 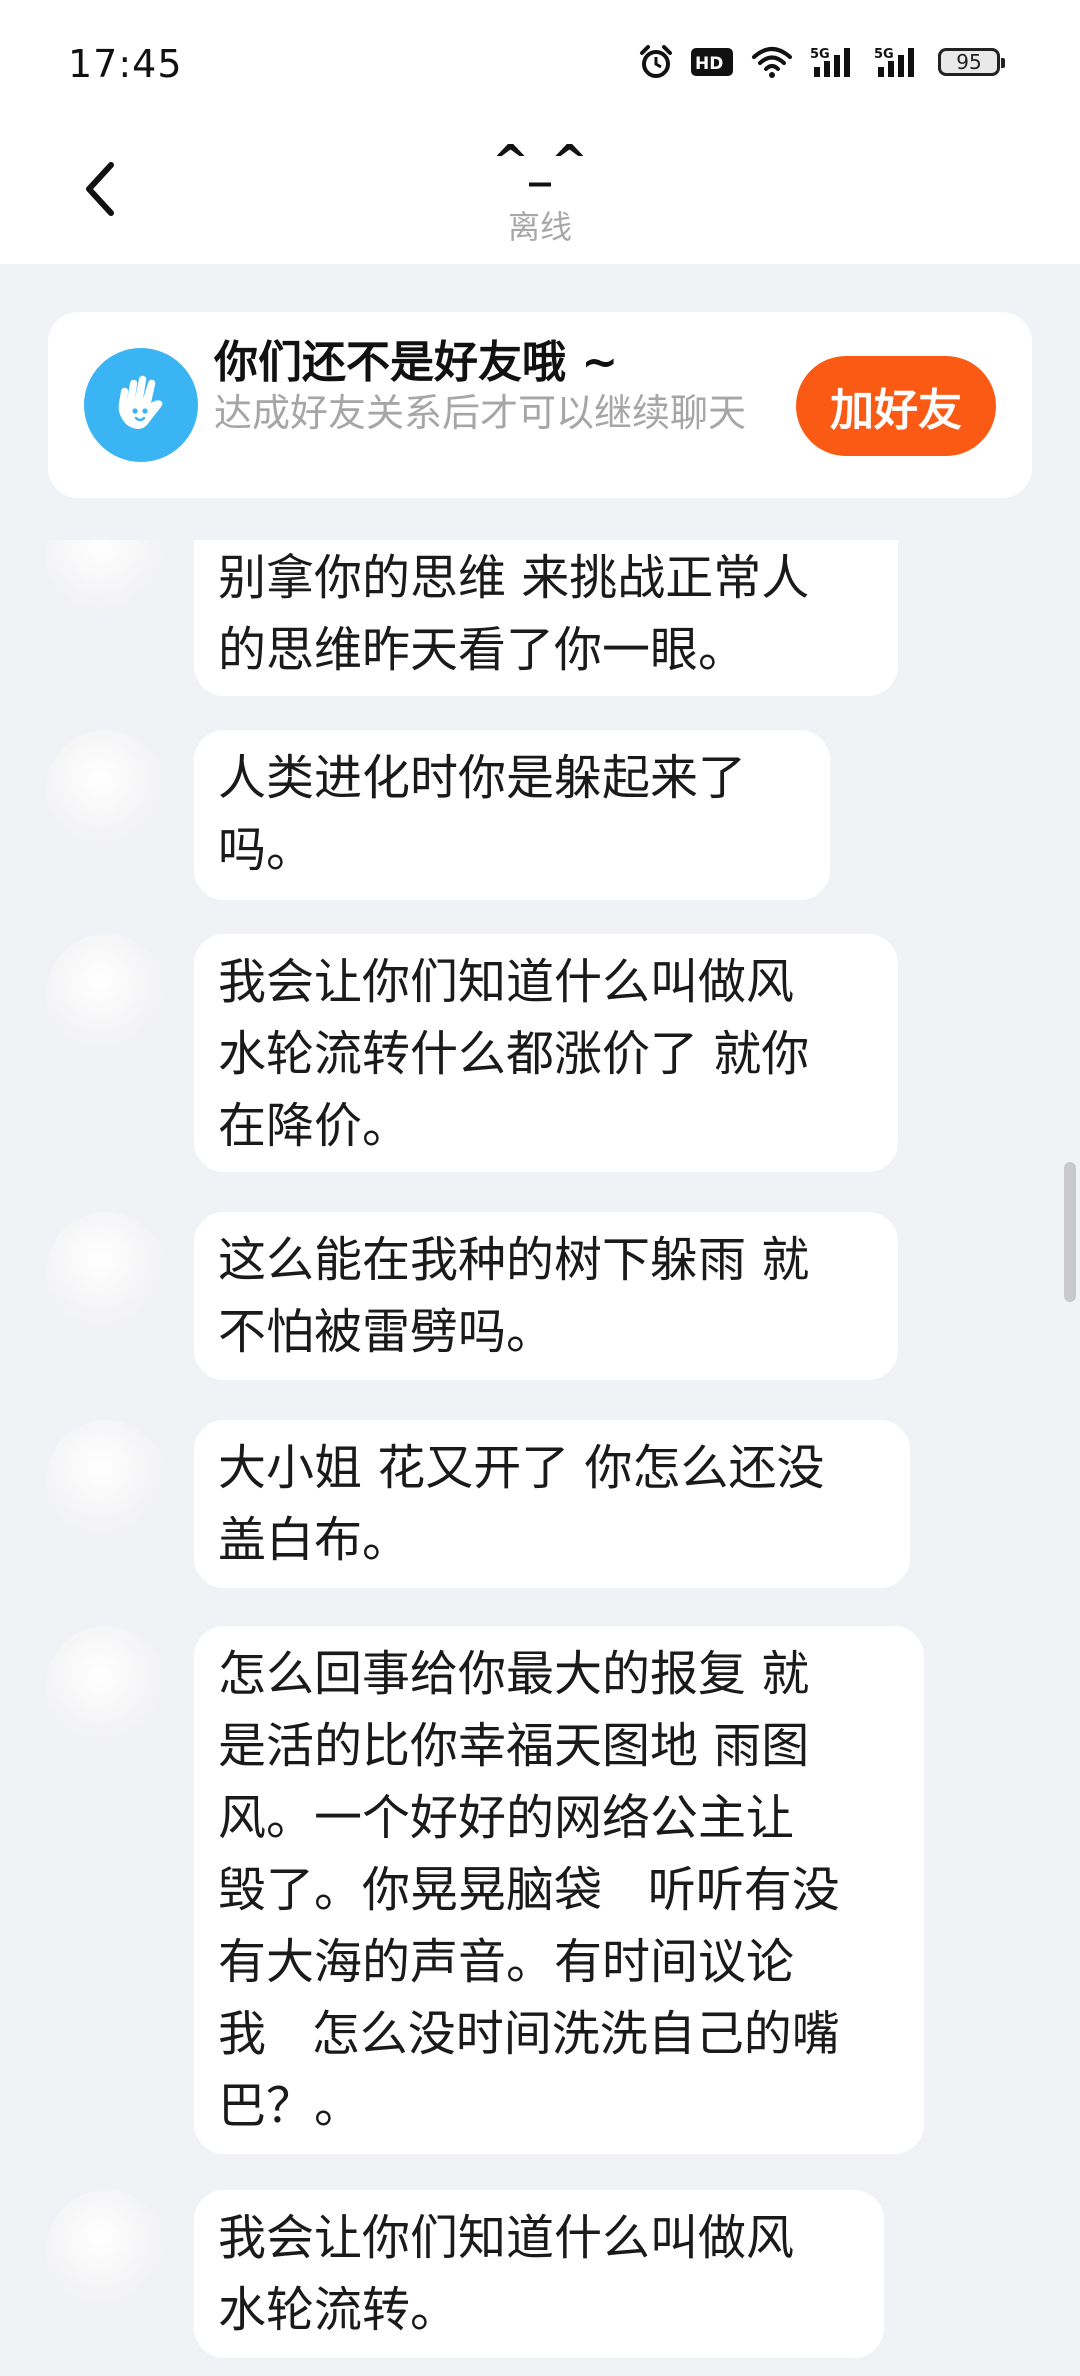 I want to click on friend-notice-card: 你们还不是好友哦 ~ 达成好友关系后才可以继续聊天 加好友, so click(x=540, y=405).